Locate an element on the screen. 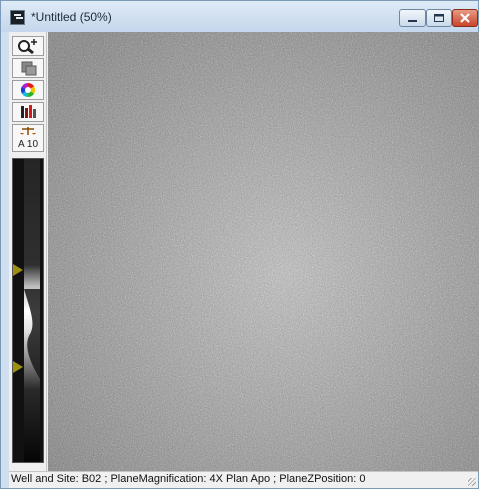  lut-curve is located at coordinates (32, 334).